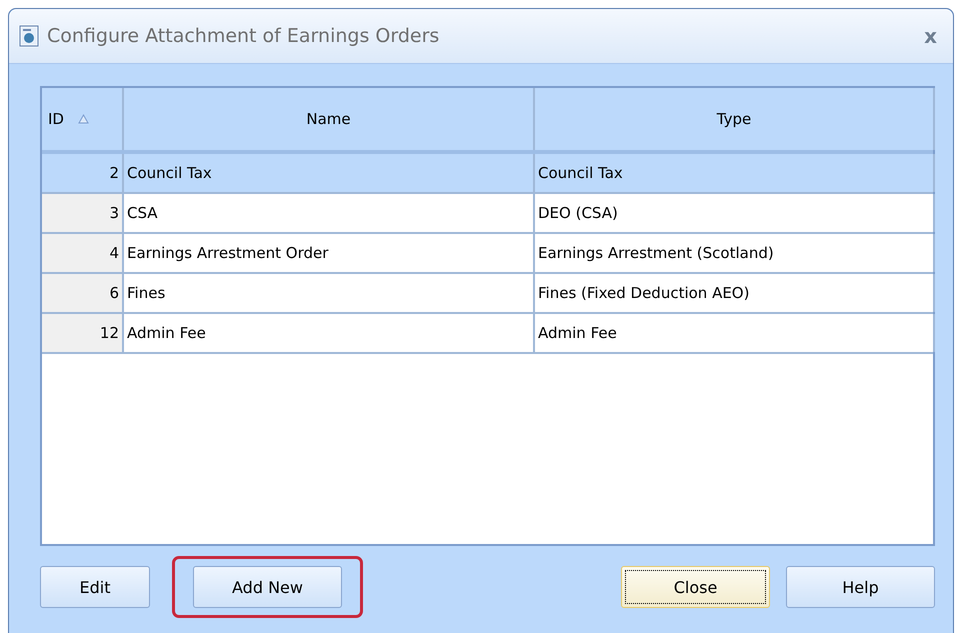  Describe the element at coordinates (328, 119) in the screenshot. I see `column-header: Name` at that location.